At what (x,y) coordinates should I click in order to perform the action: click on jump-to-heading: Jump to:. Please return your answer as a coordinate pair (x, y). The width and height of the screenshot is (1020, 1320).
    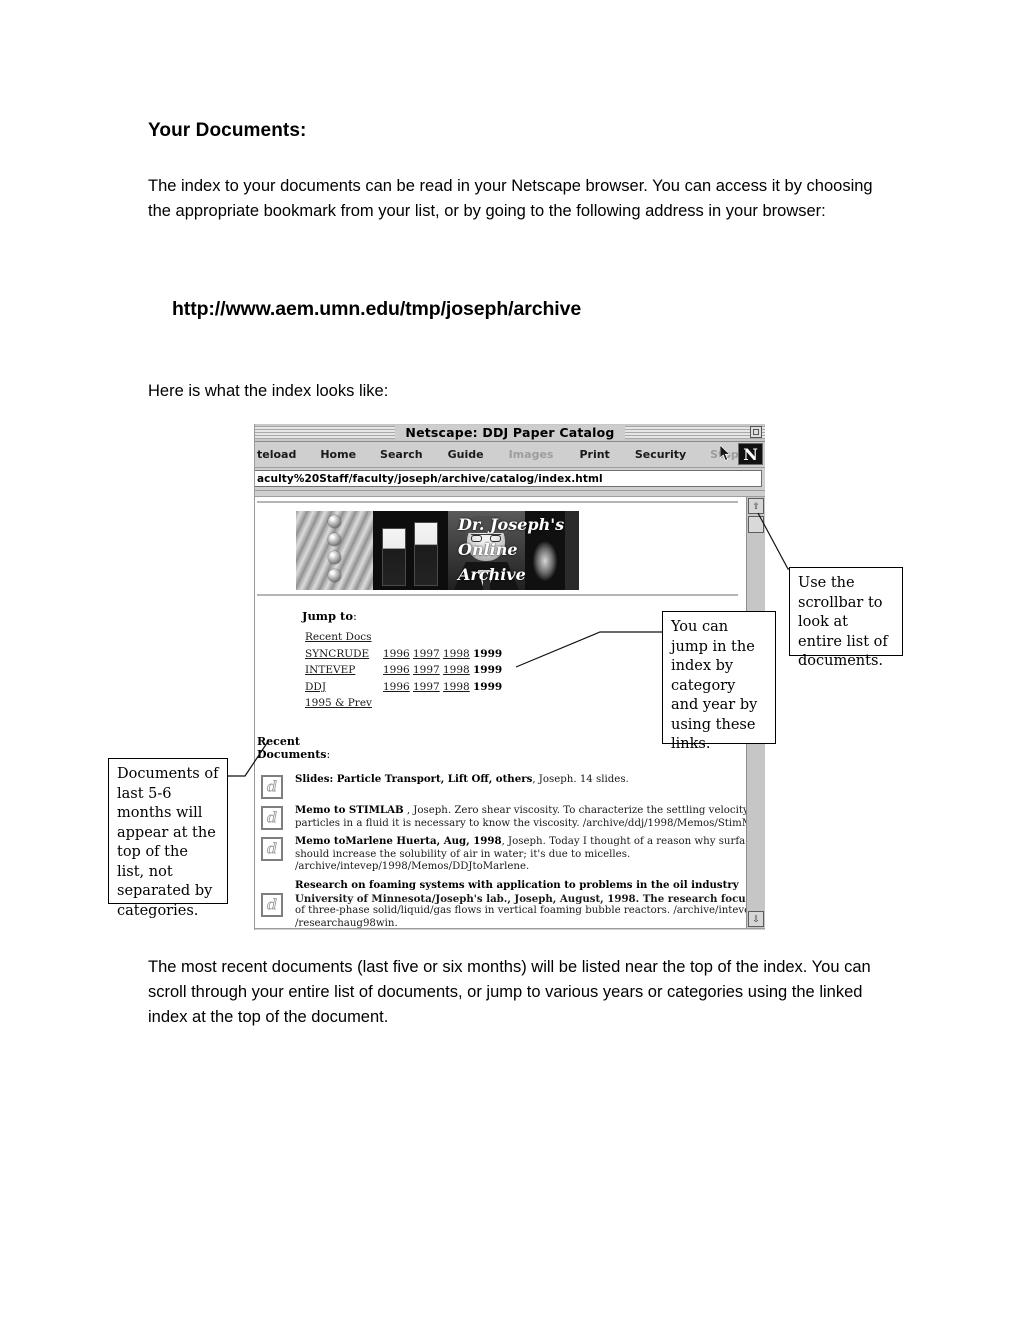
    Looking at the image, I should click on (329, 616).